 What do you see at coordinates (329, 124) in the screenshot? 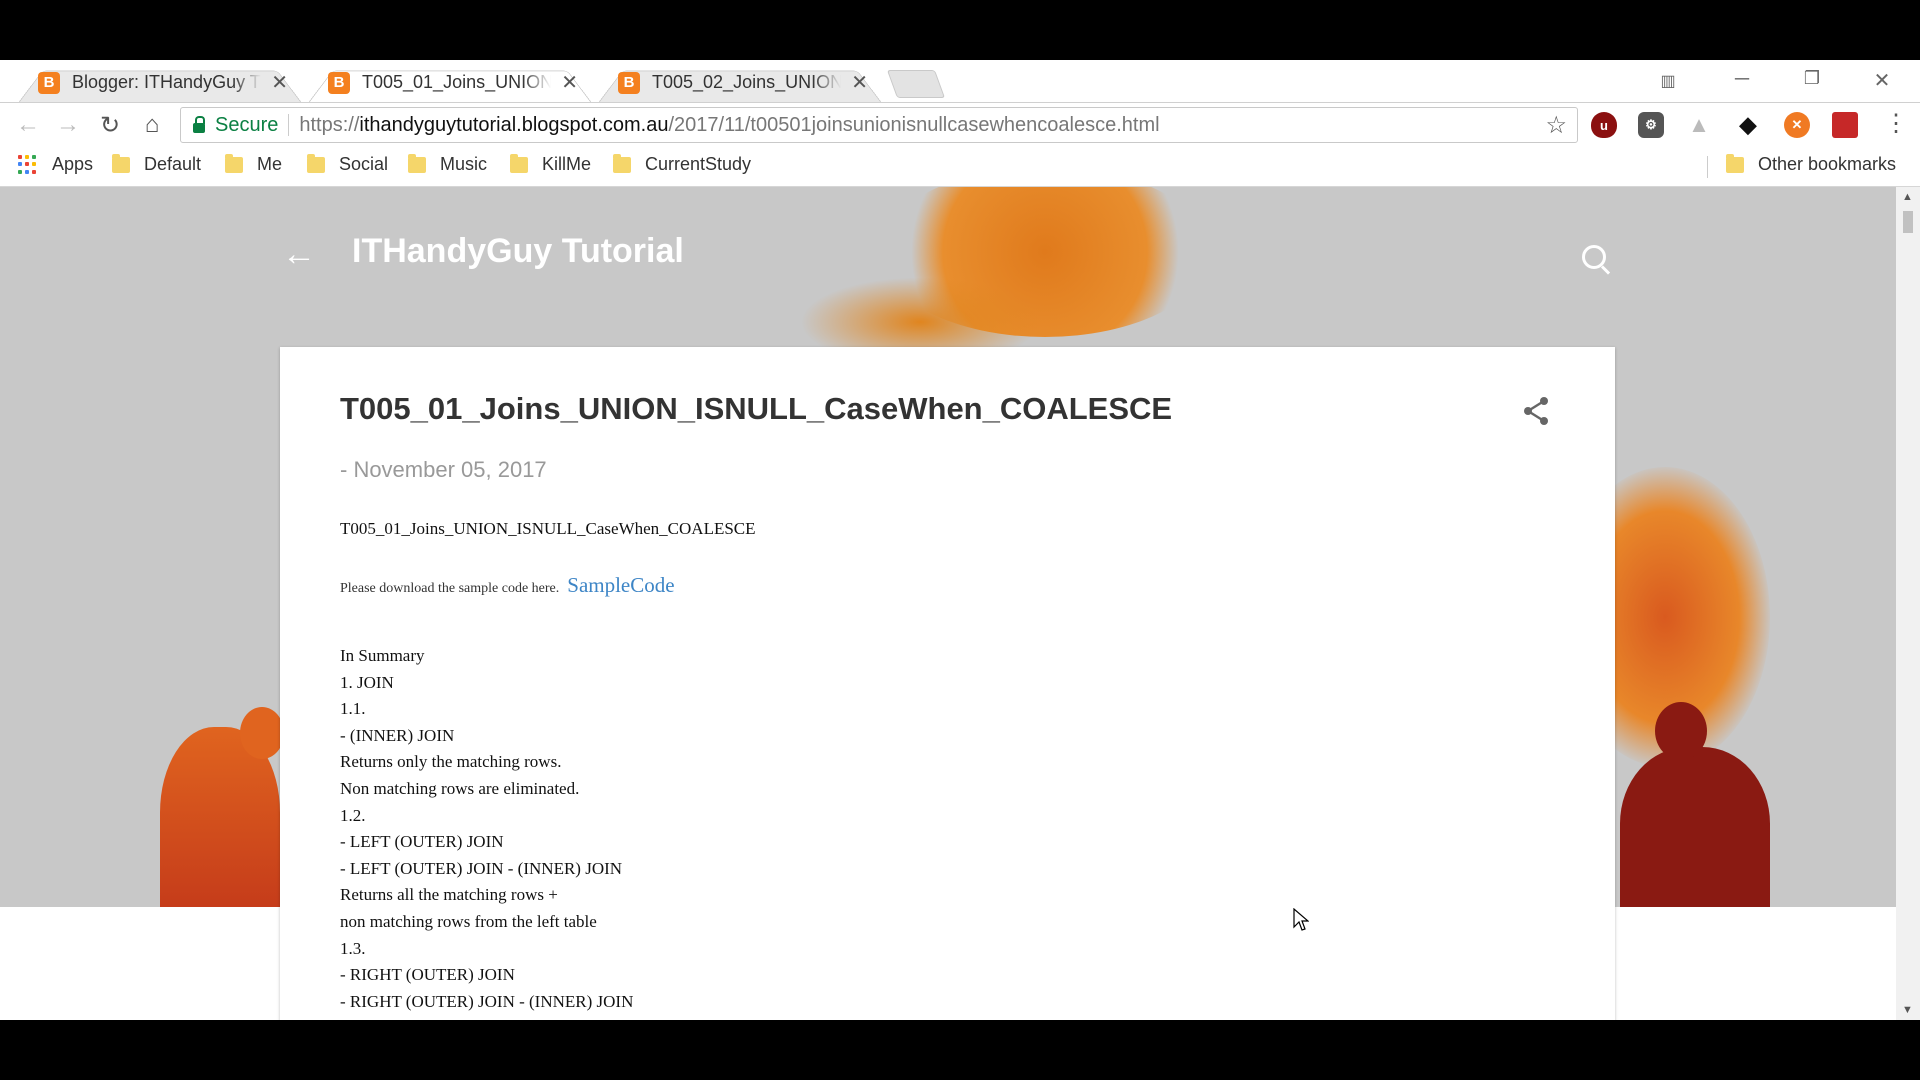
I see `url-scheme: https://` at bounding box center [329, 124].